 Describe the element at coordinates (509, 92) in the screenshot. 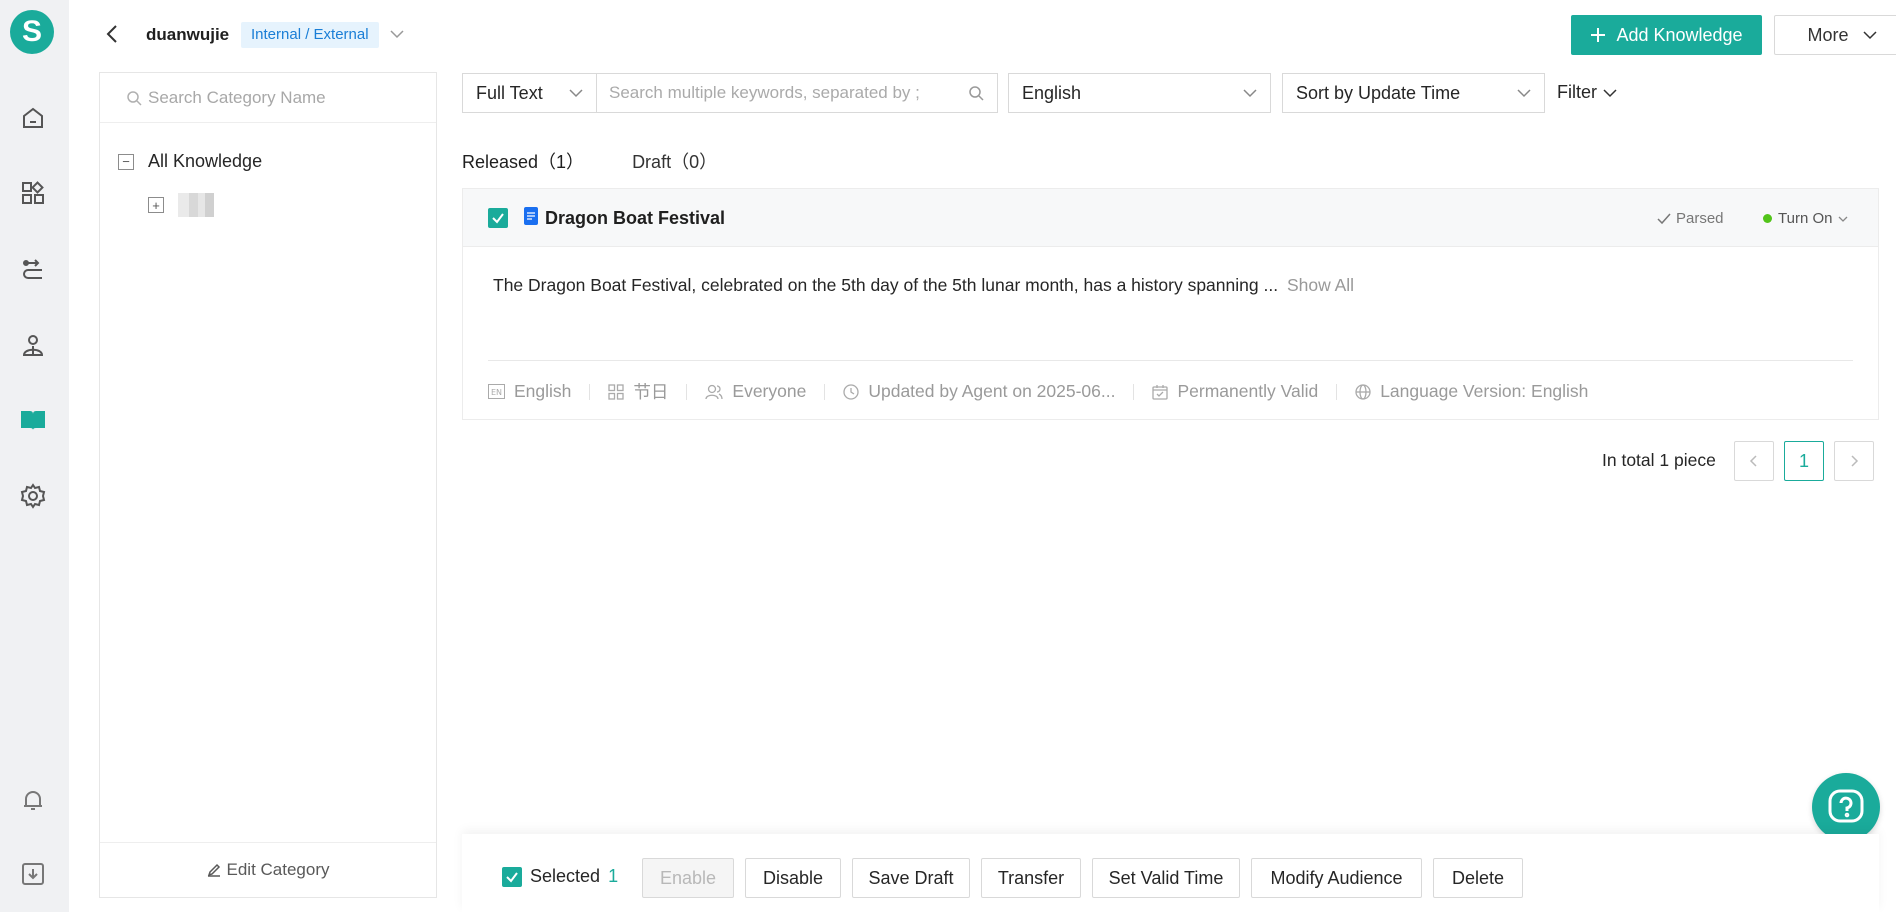

I see `search-scope-value: Full Text` at that location.